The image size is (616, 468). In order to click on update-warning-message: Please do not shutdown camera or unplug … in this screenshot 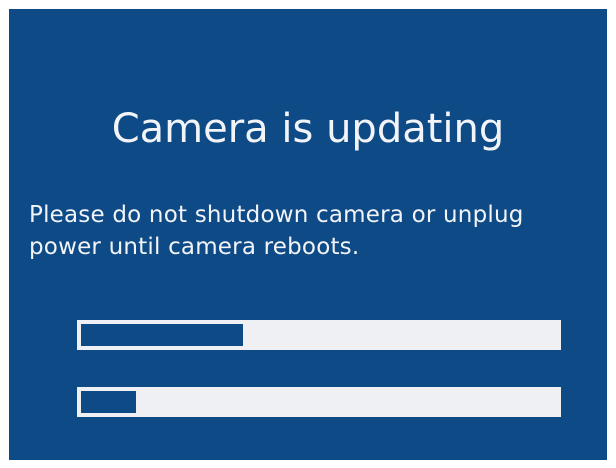, I will do `click(316, 231)`.